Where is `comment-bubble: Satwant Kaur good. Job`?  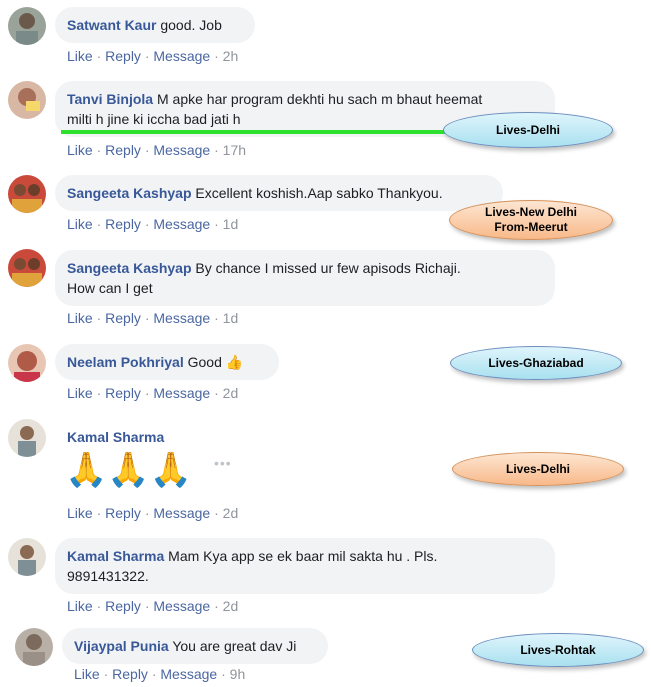 comment-bubble: Satwant Kaur good. Job is located at coordinates (155, 25).